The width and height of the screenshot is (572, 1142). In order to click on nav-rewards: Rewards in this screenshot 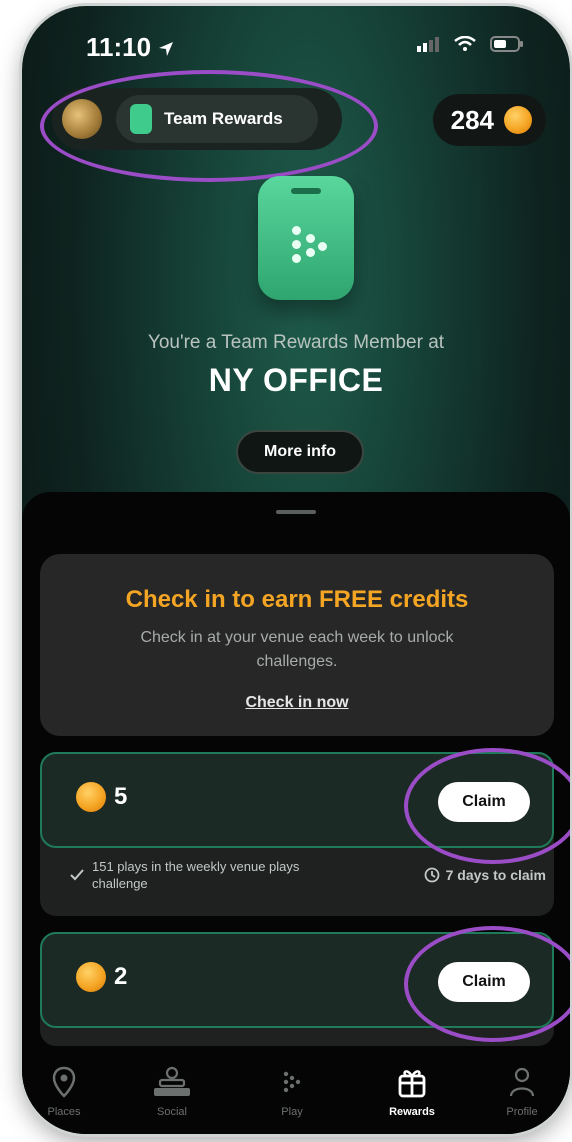, I will do `click(412, 1092)`.